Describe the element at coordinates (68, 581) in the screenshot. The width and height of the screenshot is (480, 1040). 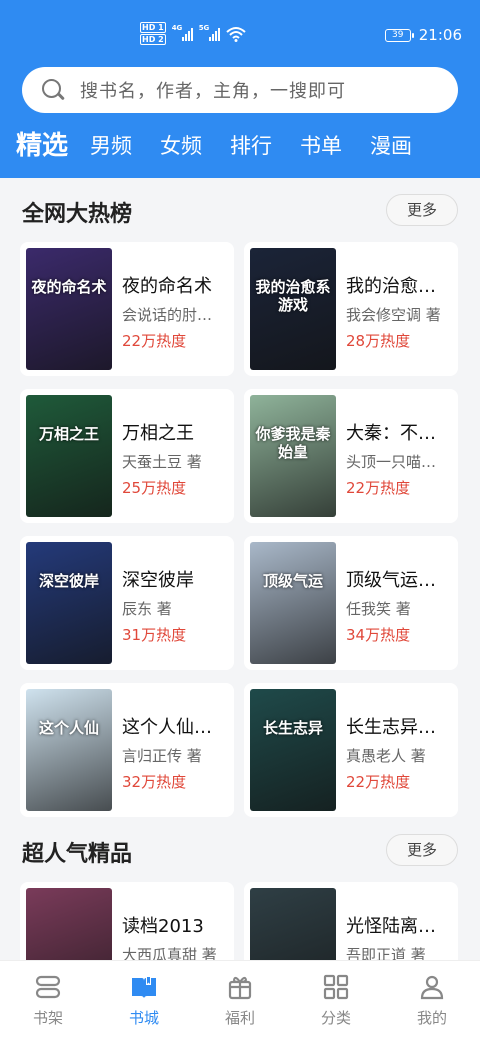
I see `cover-title-text: 深空彼岸` at that location.